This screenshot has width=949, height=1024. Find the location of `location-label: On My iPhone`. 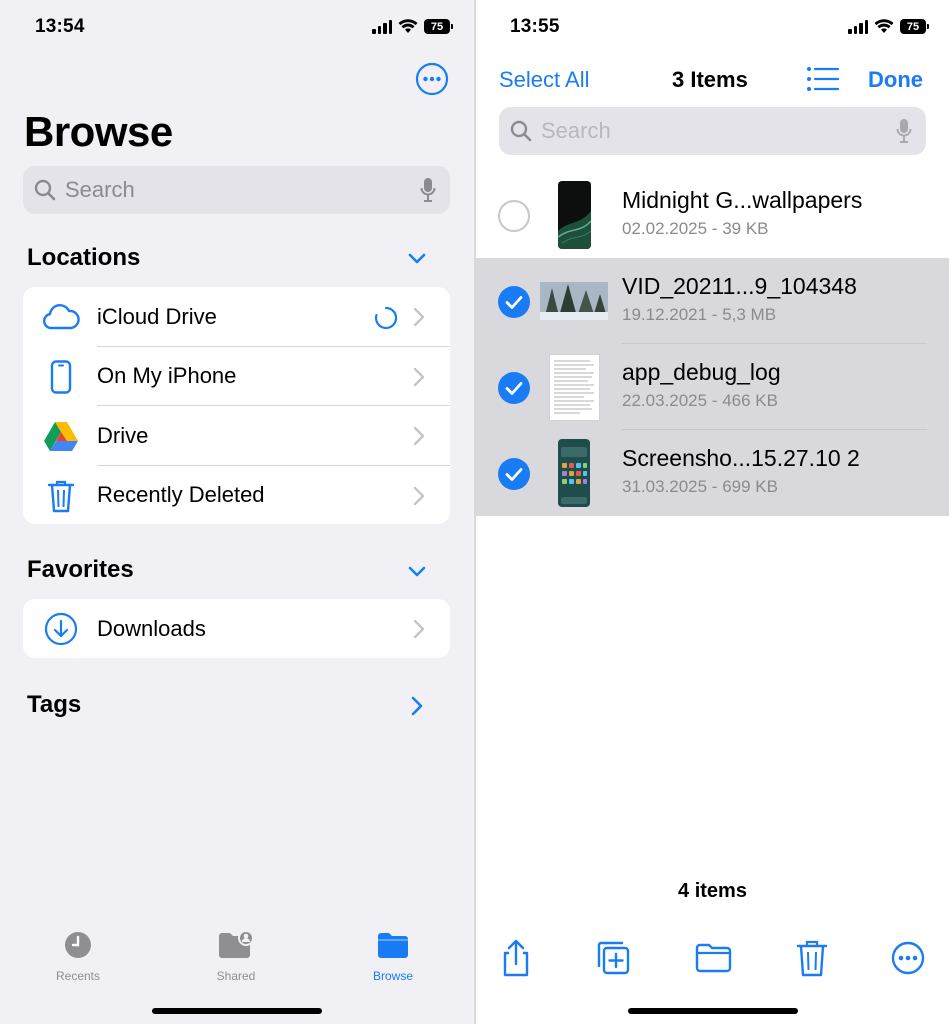

location-label: On My iPhone is located at coordinates (167, 376).